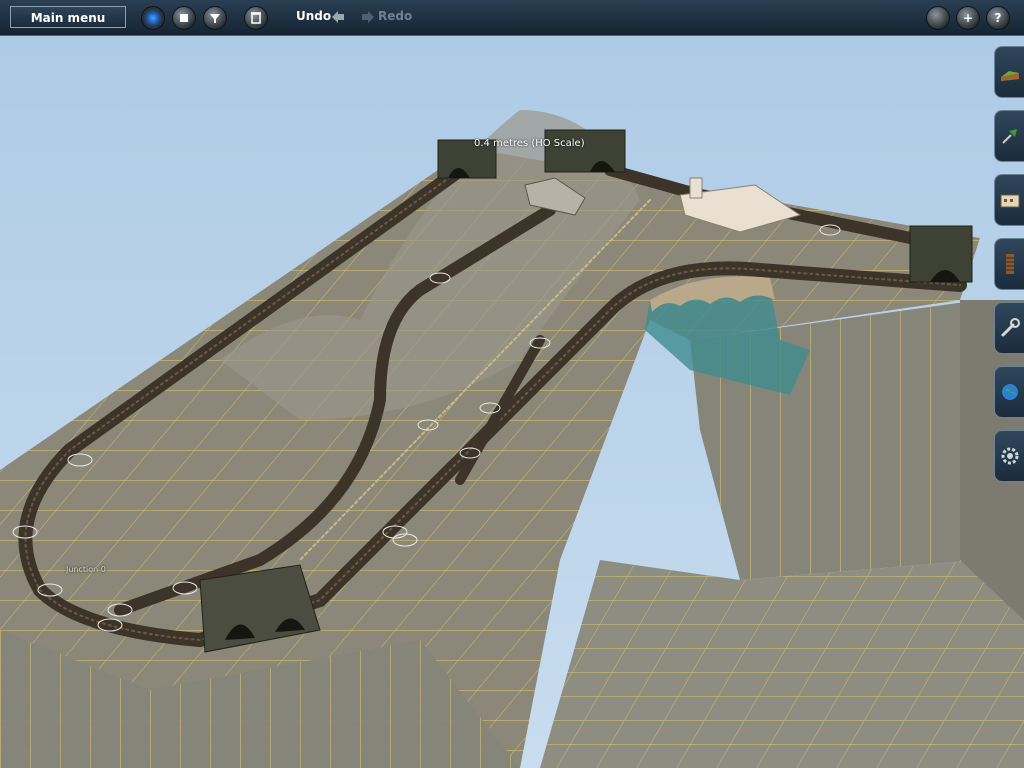 The image size is (1024, 768). What do you see at coordinates (153, 18) in the screenshot?
I see `tool-mode-blue-button` at bounding box center [153, 18].